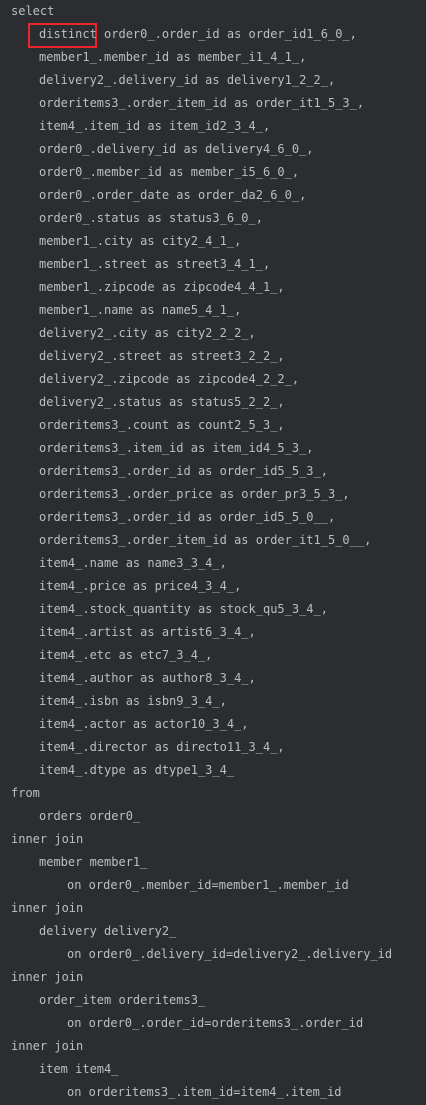  Describe the element at coordinates (79, 1069) in the screenshot. I see `code-line: item item4_` at that location.